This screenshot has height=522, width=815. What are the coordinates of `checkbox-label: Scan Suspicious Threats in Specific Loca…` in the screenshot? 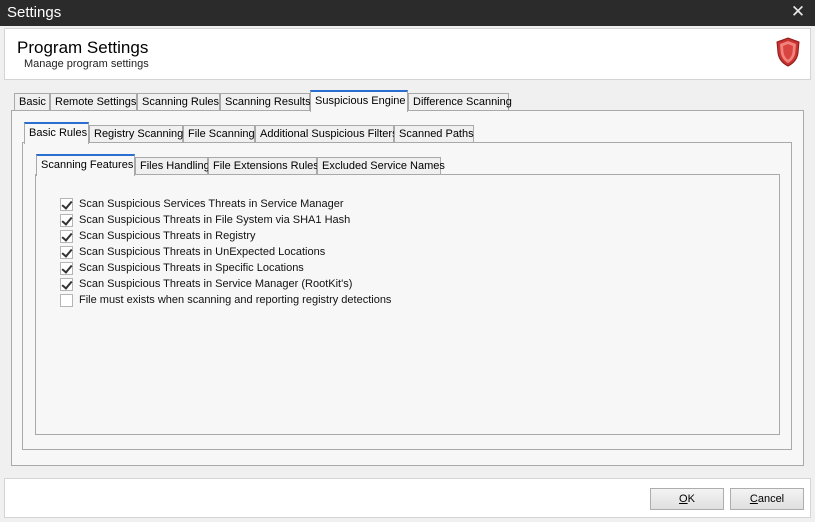 It's located at (191, 268).